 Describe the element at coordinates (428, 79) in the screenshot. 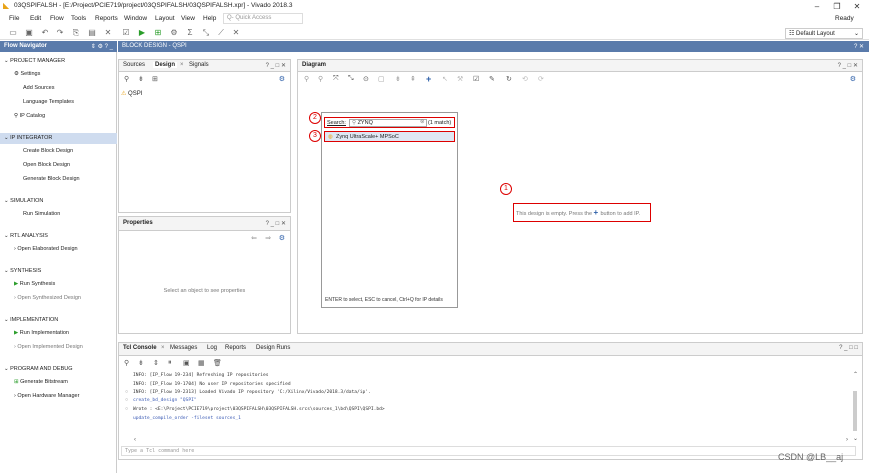

I see `add-ip-icon: +` at that location.